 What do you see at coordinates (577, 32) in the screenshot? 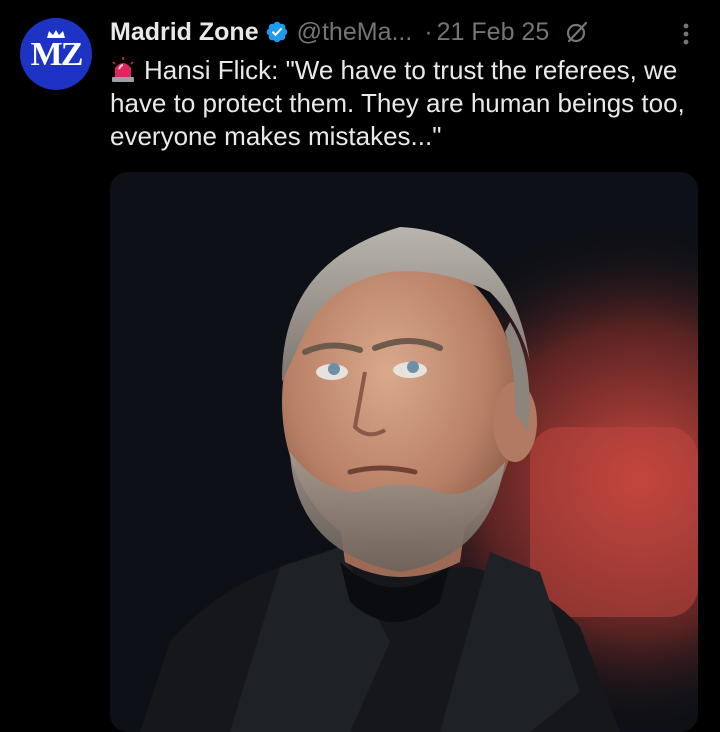
I see `grok-icon` at bounding box center [577, 32].